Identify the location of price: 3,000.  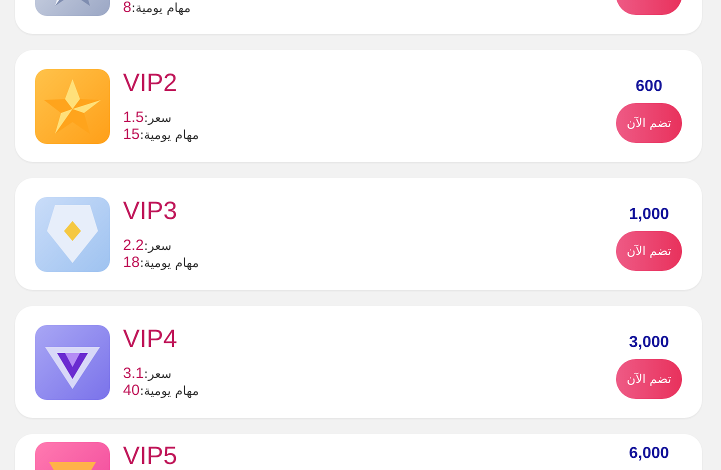
(649, 343).